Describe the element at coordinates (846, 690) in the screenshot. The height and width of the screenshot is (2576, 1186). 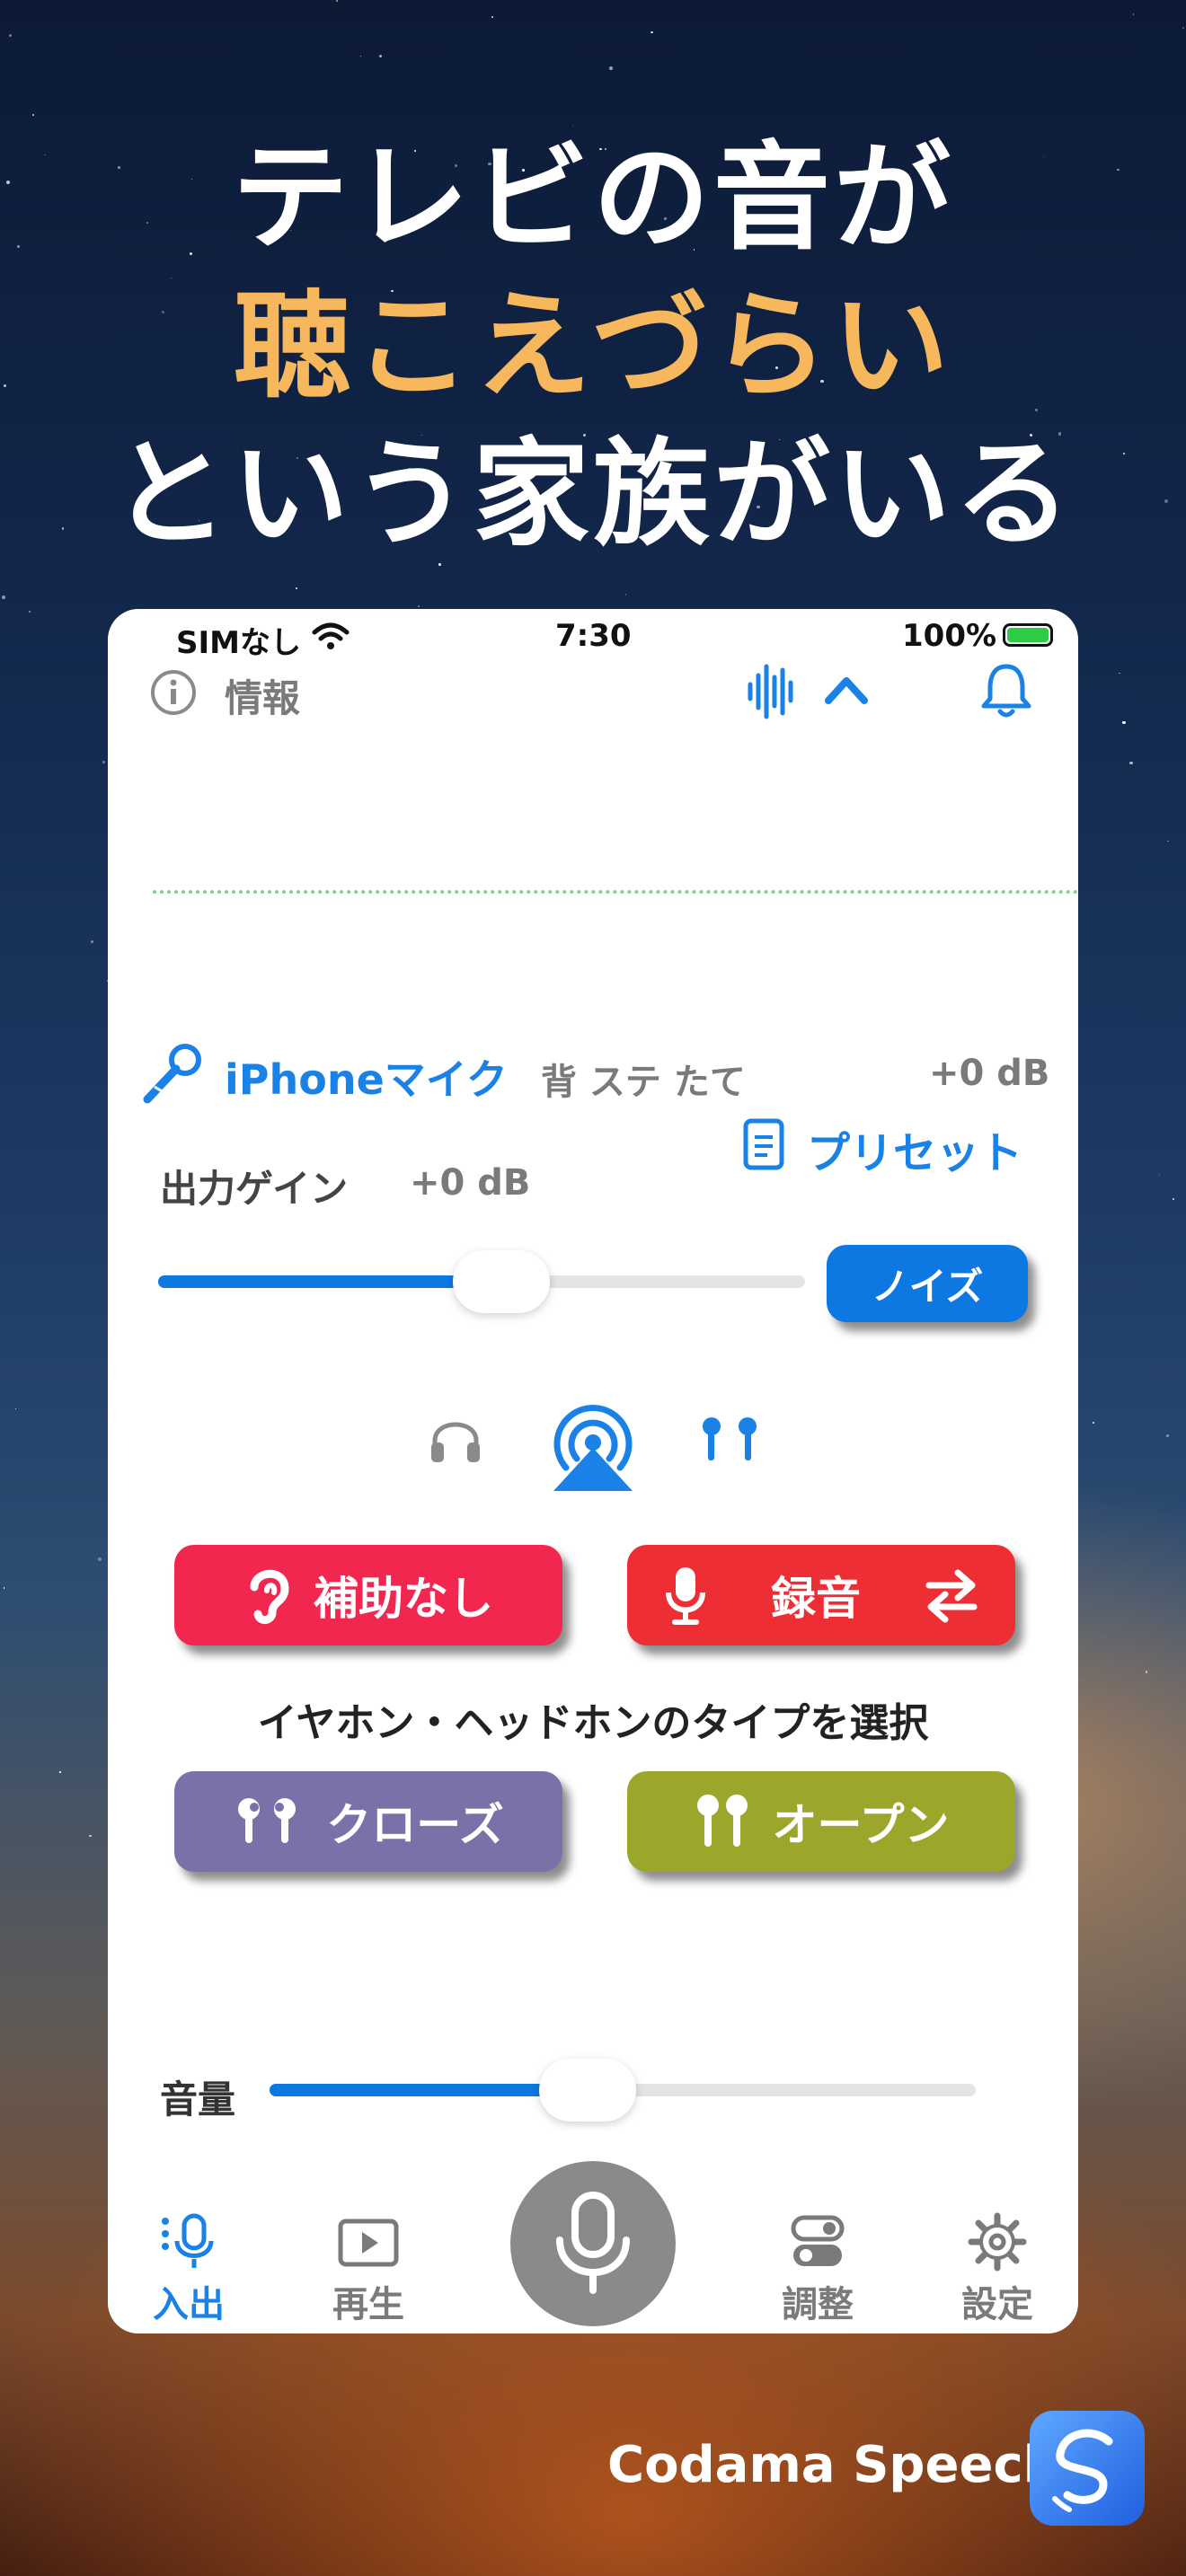
I see `chevron-up-icon` at that location.